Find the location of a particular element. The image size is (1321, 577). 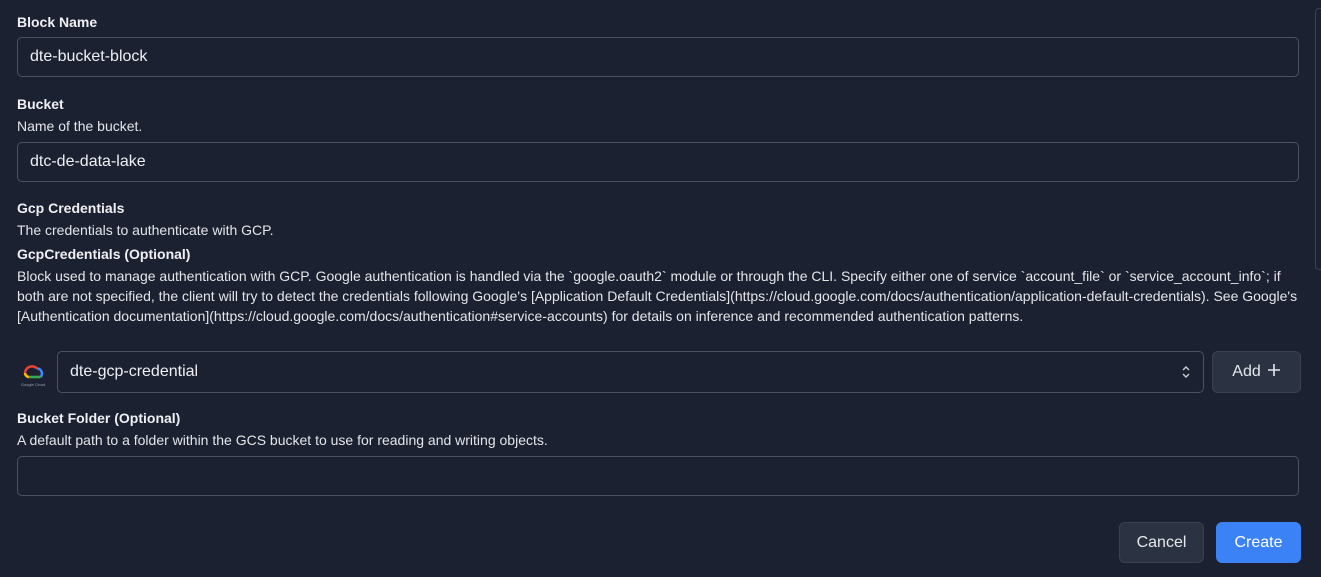

chevron-up-down-icon is located at coordinates (1186, 372).